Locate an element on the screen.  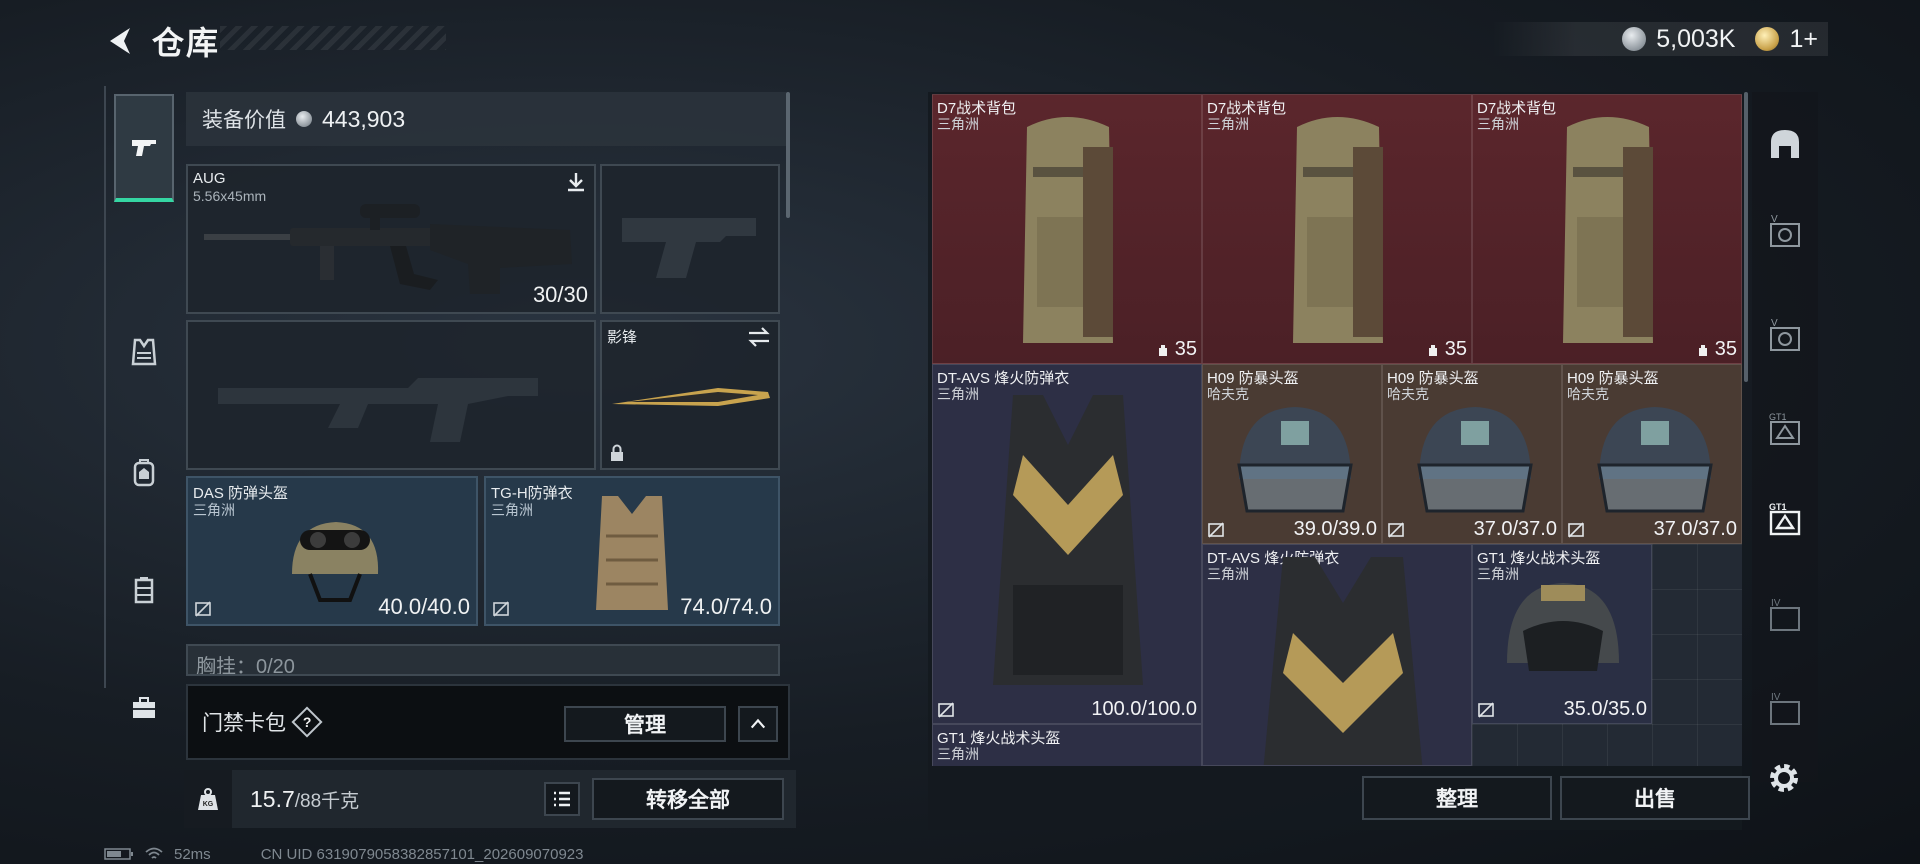
weight-max: /88千克 is located at coordinates (327, 801).